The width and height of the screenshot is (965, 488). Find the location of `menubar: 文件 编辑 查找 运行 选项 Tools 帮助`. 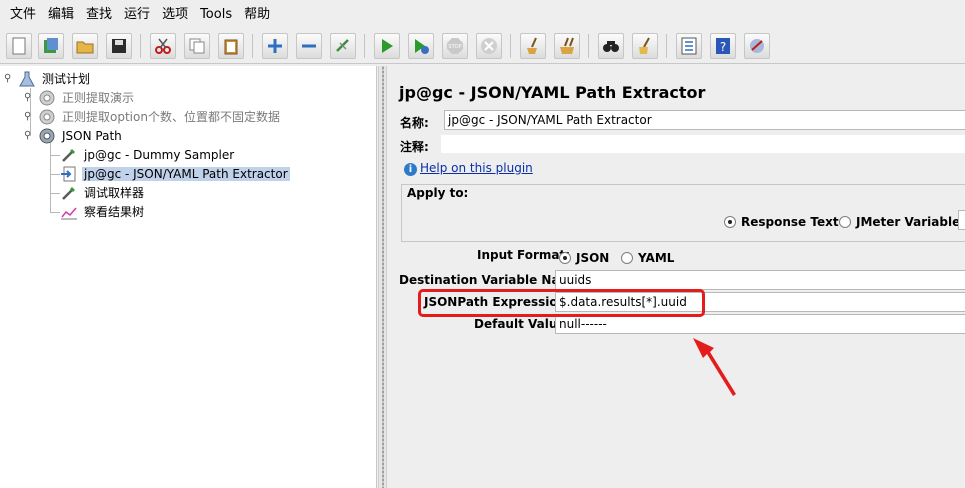

menubar: 文件 编辑 查找 运行 选项 Tools 帮助 is located at coordinates (482, 15).